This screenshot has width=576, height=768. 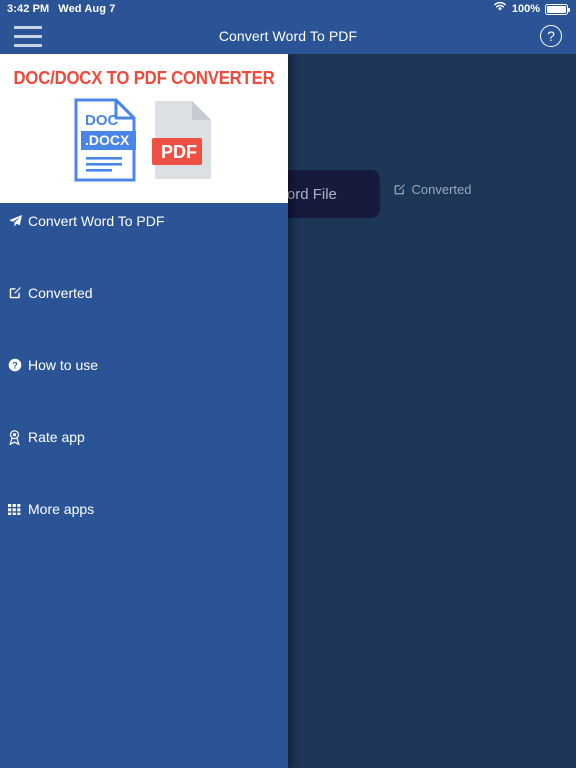 What do you see at coordinates (56, 437) in the screenshot?
I see `sidebar-item-label: Rate app` at bounding box center [56, 437].